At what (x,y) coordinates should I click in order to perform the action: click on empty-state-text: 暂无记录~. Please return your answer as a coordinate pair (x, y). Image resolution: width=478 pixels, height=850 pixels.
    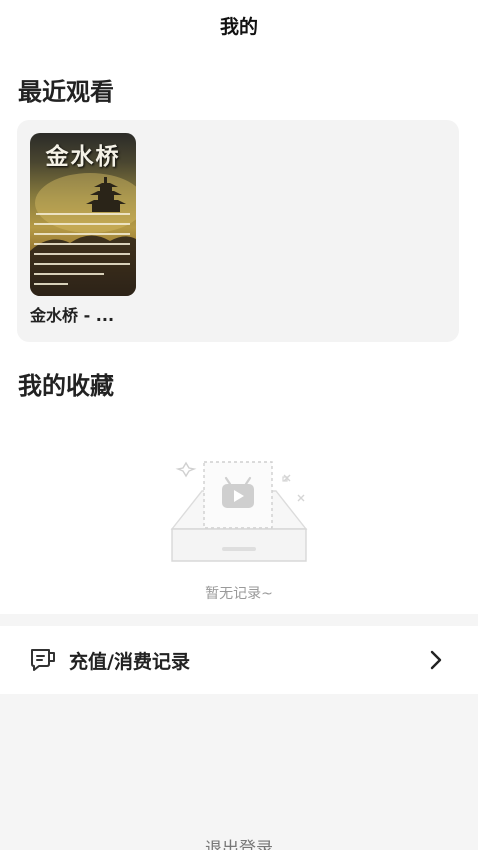
    Looking at the image, I should click on (239, 594).